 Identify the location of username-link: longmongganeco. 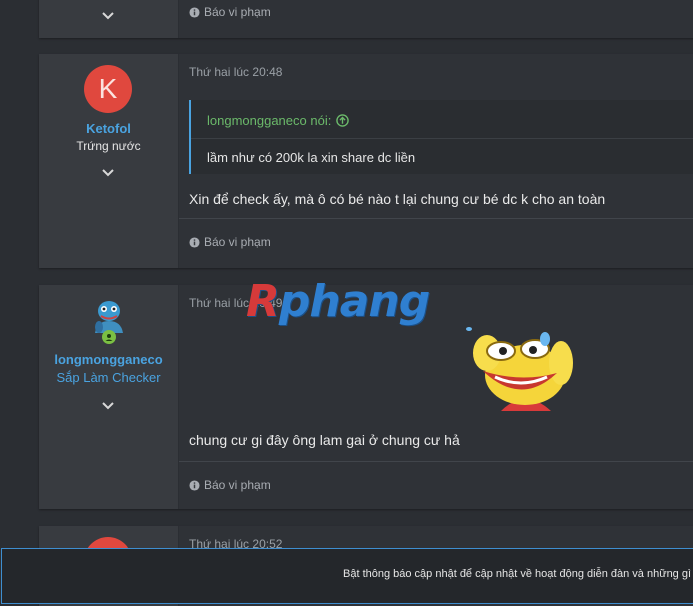
(108, 359).